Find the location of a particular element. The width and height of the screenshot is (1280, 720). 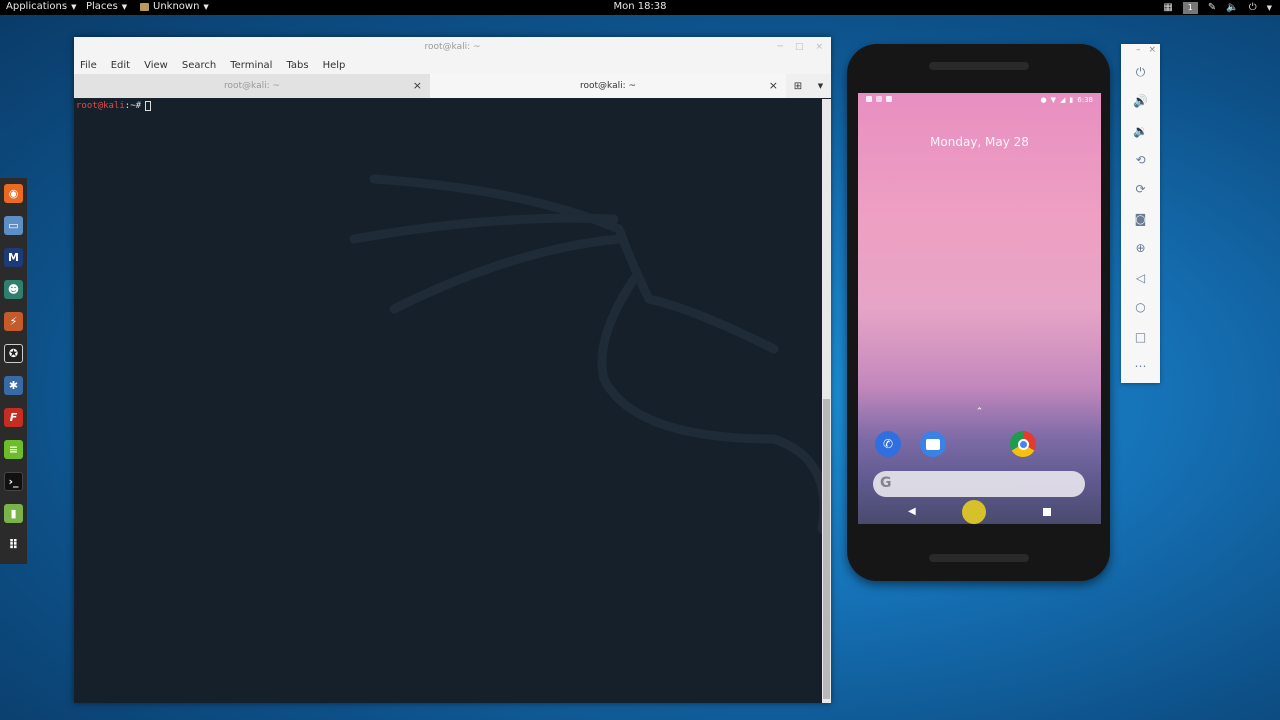

menu-tabs: Tabs is located at coordinates (297, 65).